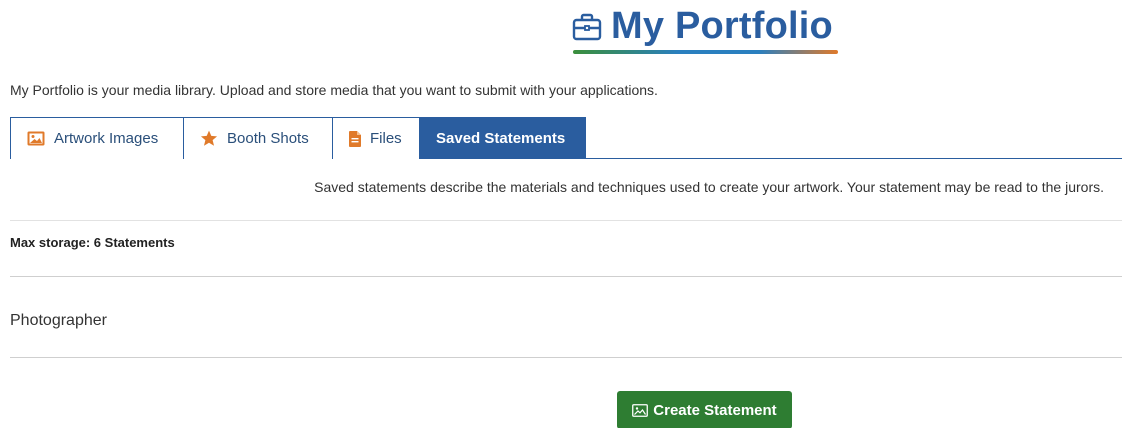 Image resolution: width=1122 pixels, height=428 pixels. I want to click on star-icon, so click(209, 138).